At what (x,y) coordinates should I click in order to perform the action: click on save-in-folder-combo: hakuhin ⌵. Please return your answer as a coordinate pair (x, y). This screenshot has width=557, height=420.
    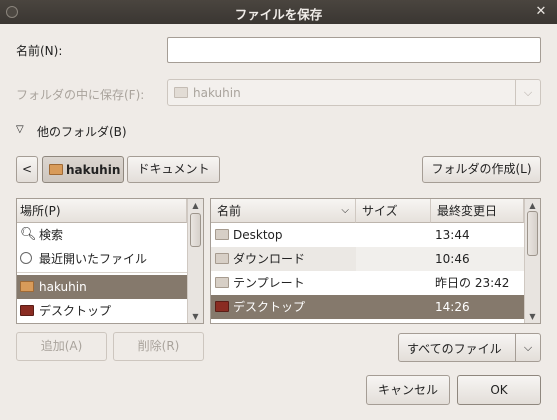
    Looking at the image, I should click on (354, 92).